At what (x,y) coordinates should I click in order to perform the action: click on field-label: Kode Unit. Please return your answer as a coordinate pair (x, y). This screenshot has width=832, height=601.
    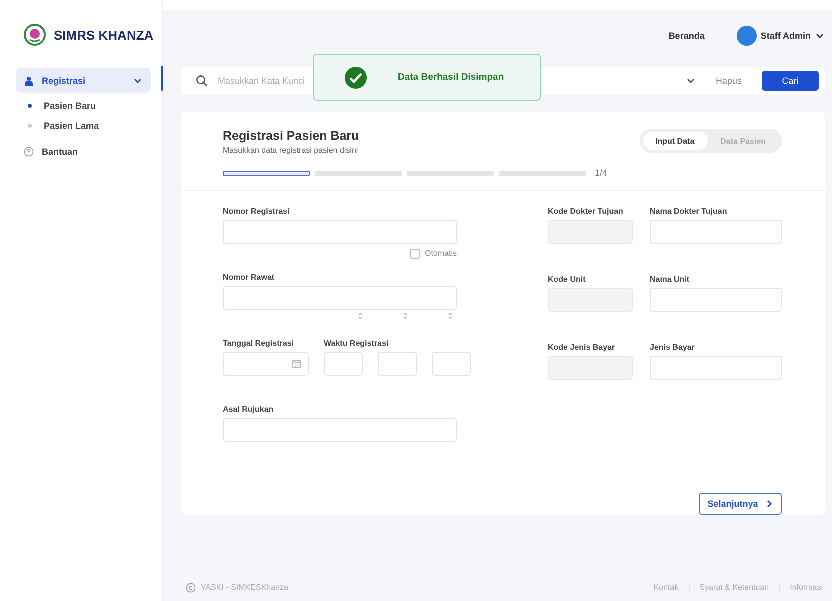
    Looking at the image, I should click on (567, 280).